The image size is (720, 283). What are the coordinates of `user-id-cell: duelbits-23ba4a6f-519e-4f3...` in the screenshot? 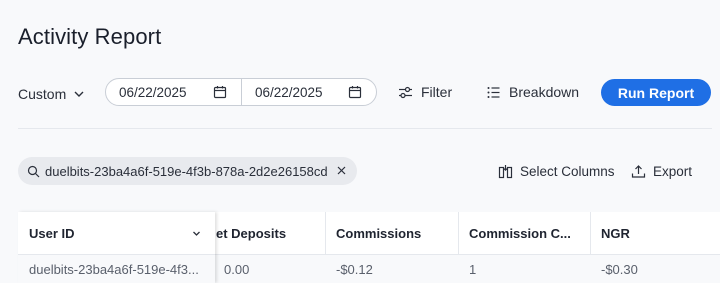 It's located at (116, 269).